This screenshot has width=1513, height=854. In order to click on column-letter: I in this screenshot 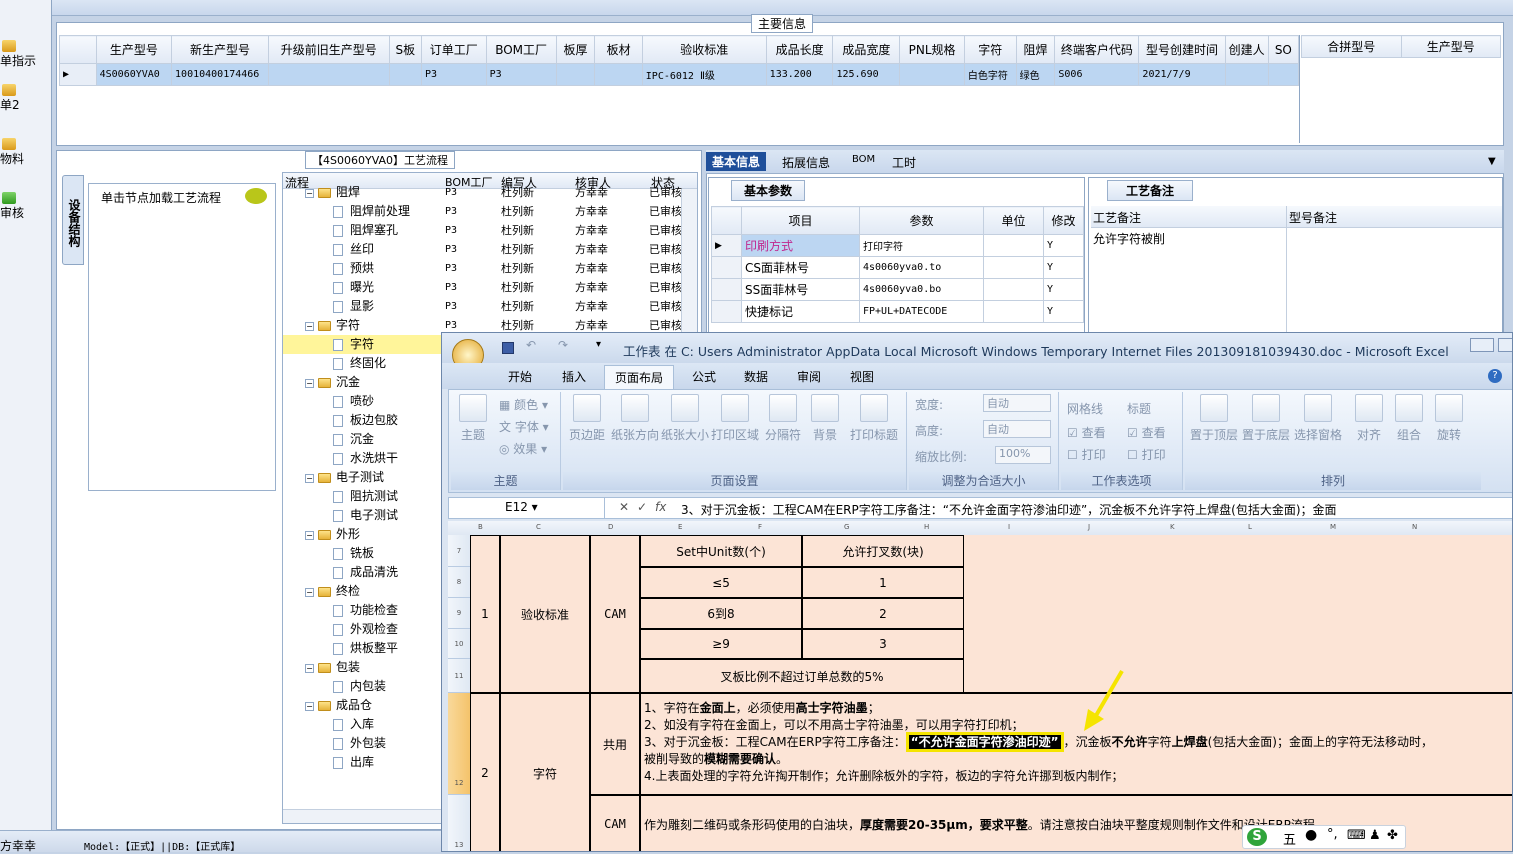, I will do `click(1009, 527)`.